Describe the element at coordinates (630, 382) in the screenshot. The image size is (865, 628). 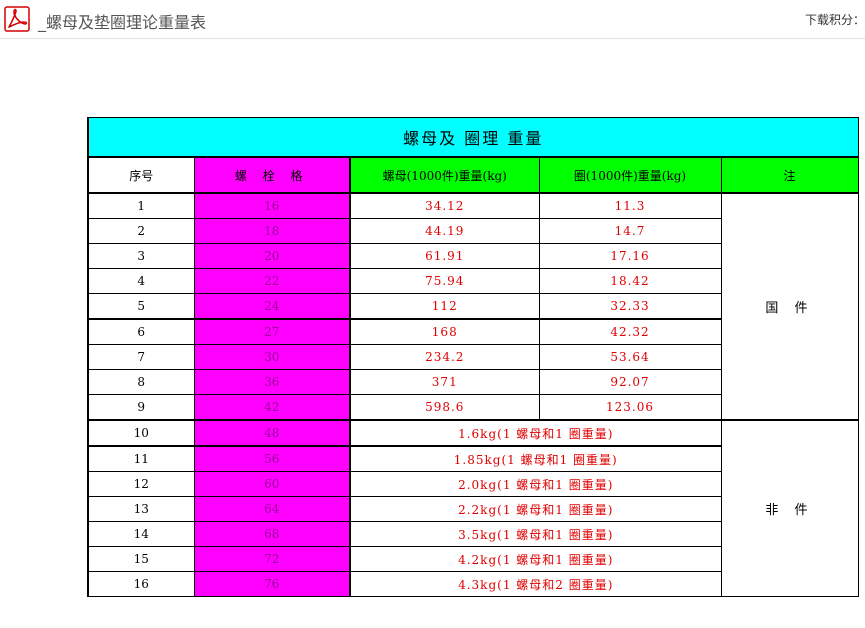
I see `washer-weight-cell: 92.07` at that location.